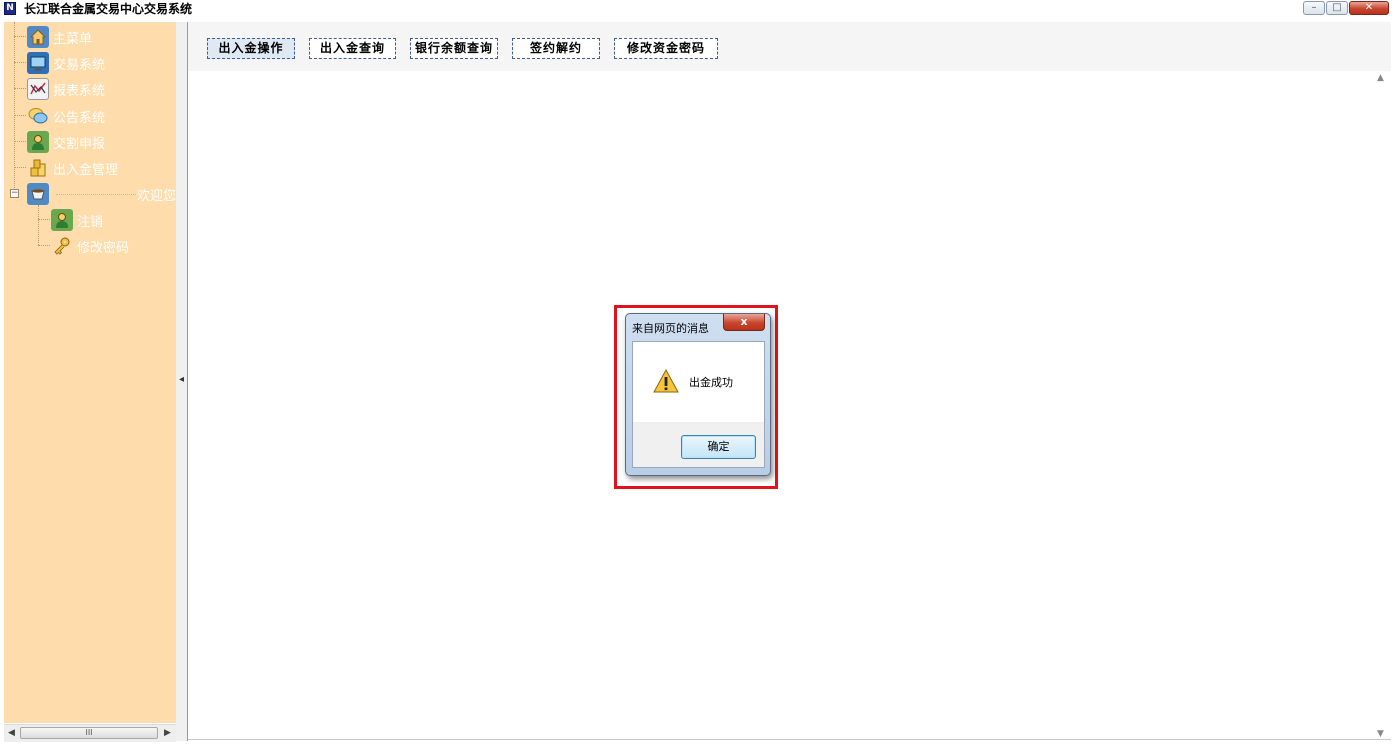 This screenshot has width=1394, height=746. I want to click on sidebar-item-logout: 注销, so click(77, 220).